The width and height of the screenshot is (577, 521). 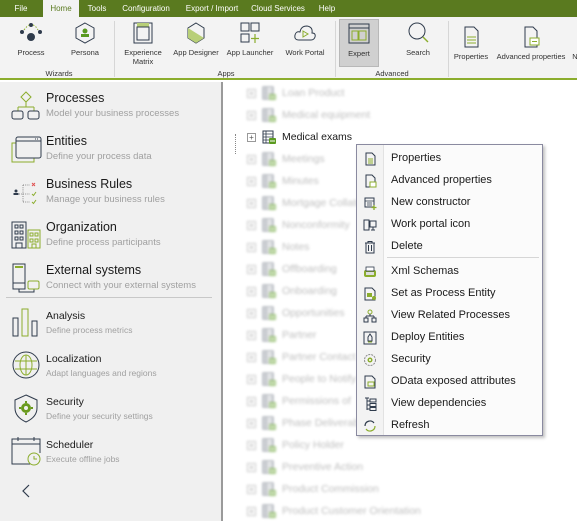 I want to click on menu-item-odata-exposed-attributes: OData exposed attributes, so click(x=449, y=382).